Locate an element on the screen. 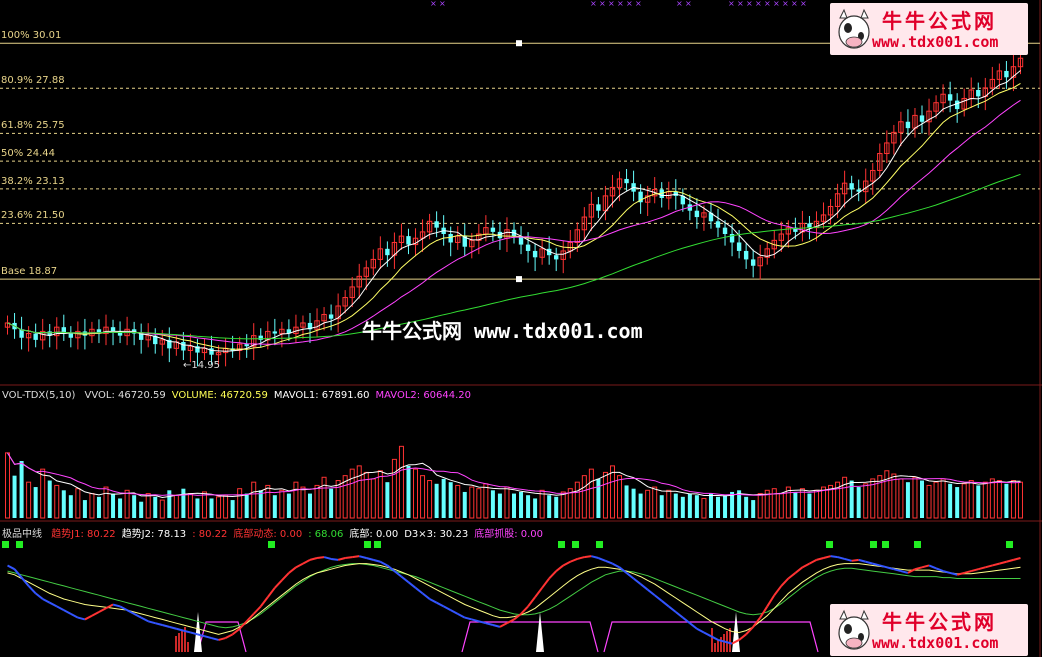  low-price-value: 14.95 is located at coordinates (206, 365).